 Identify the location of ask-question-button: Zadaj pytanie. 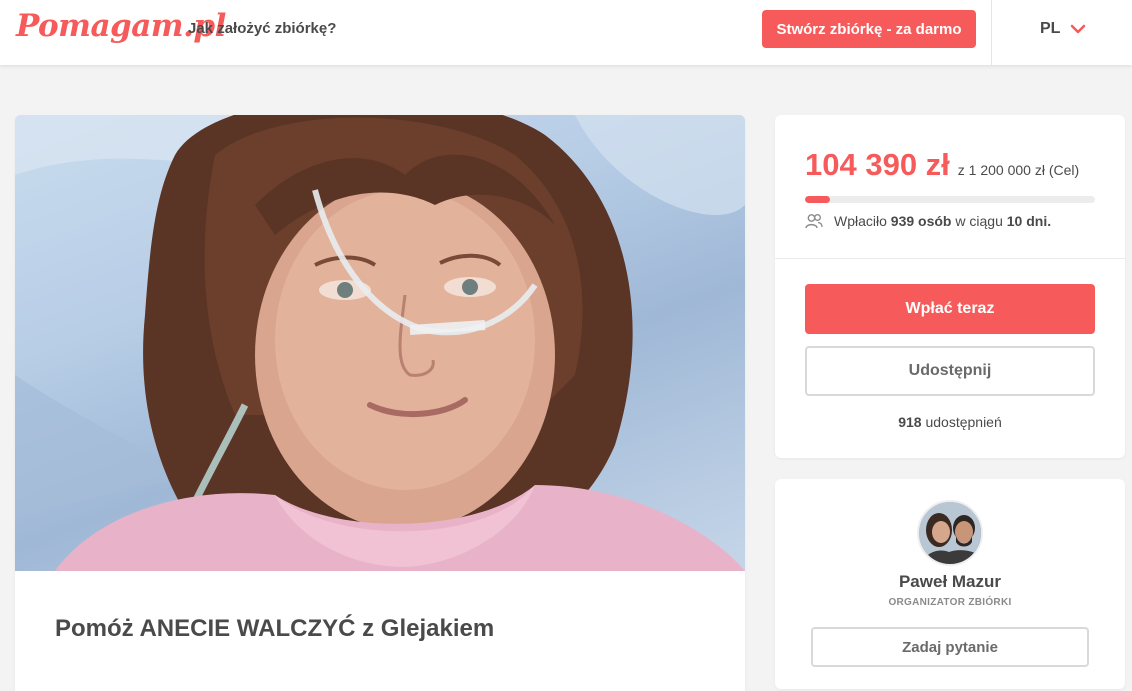
(950, 647).